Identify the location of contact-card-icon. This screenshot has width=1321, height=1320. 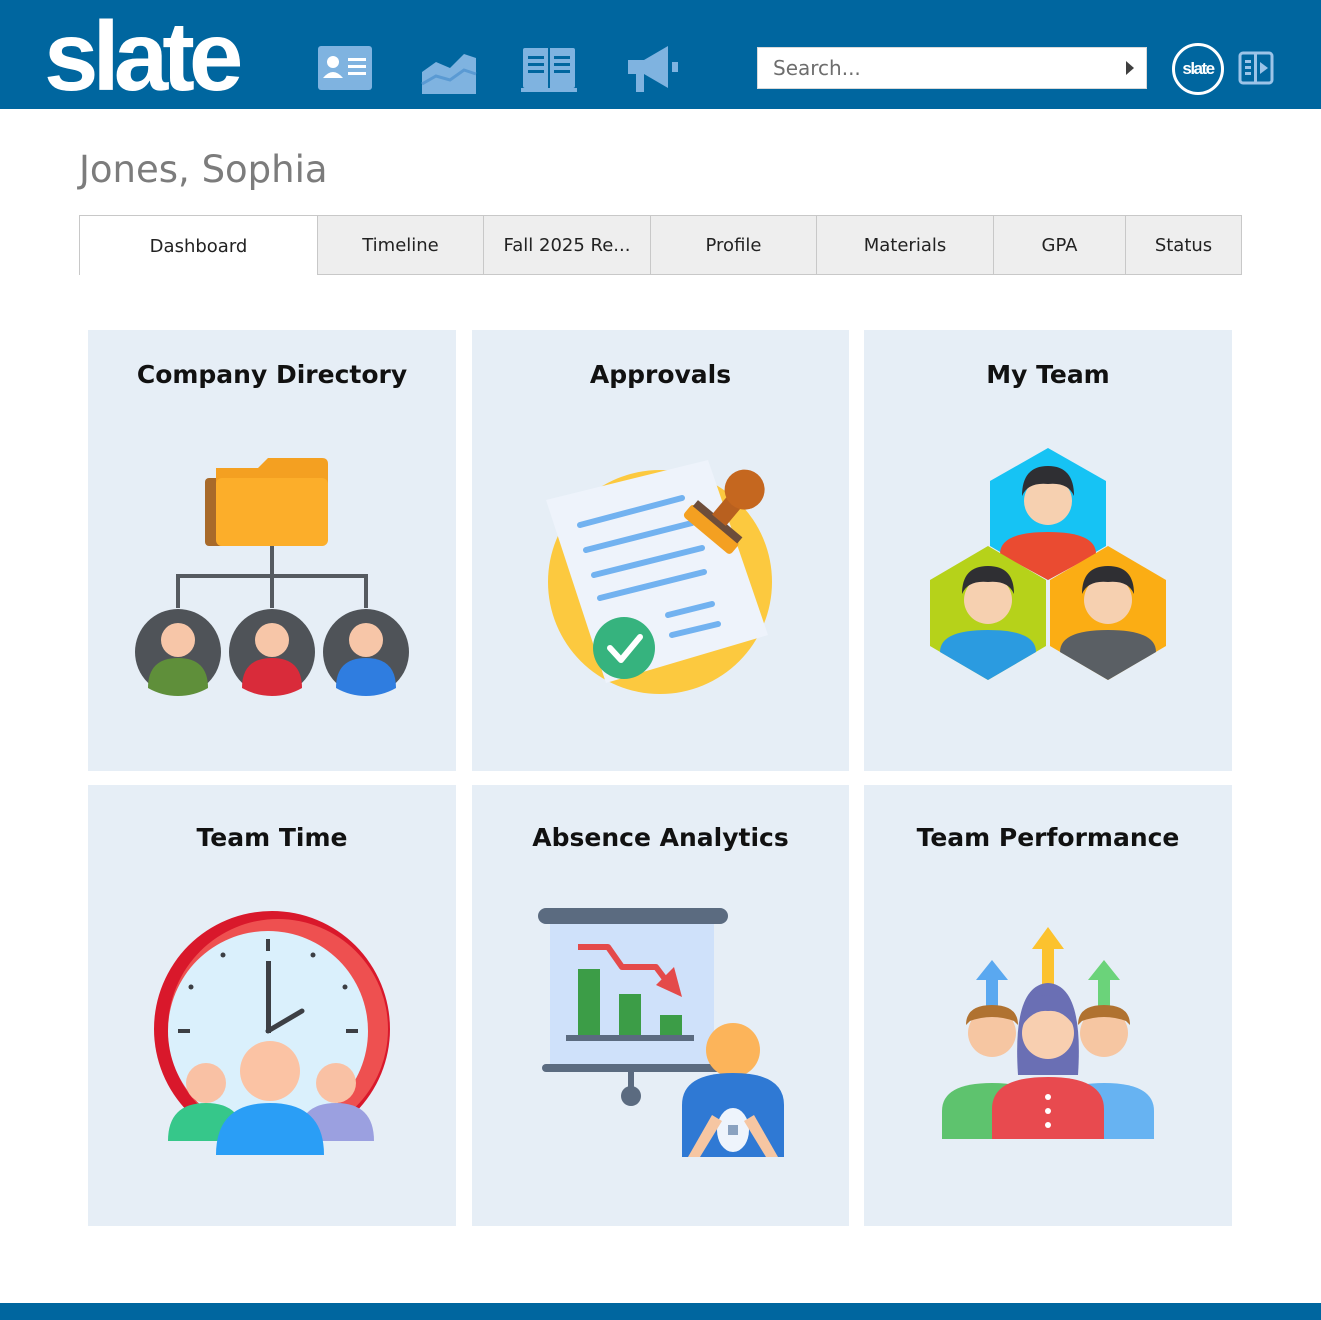
(345, 68).